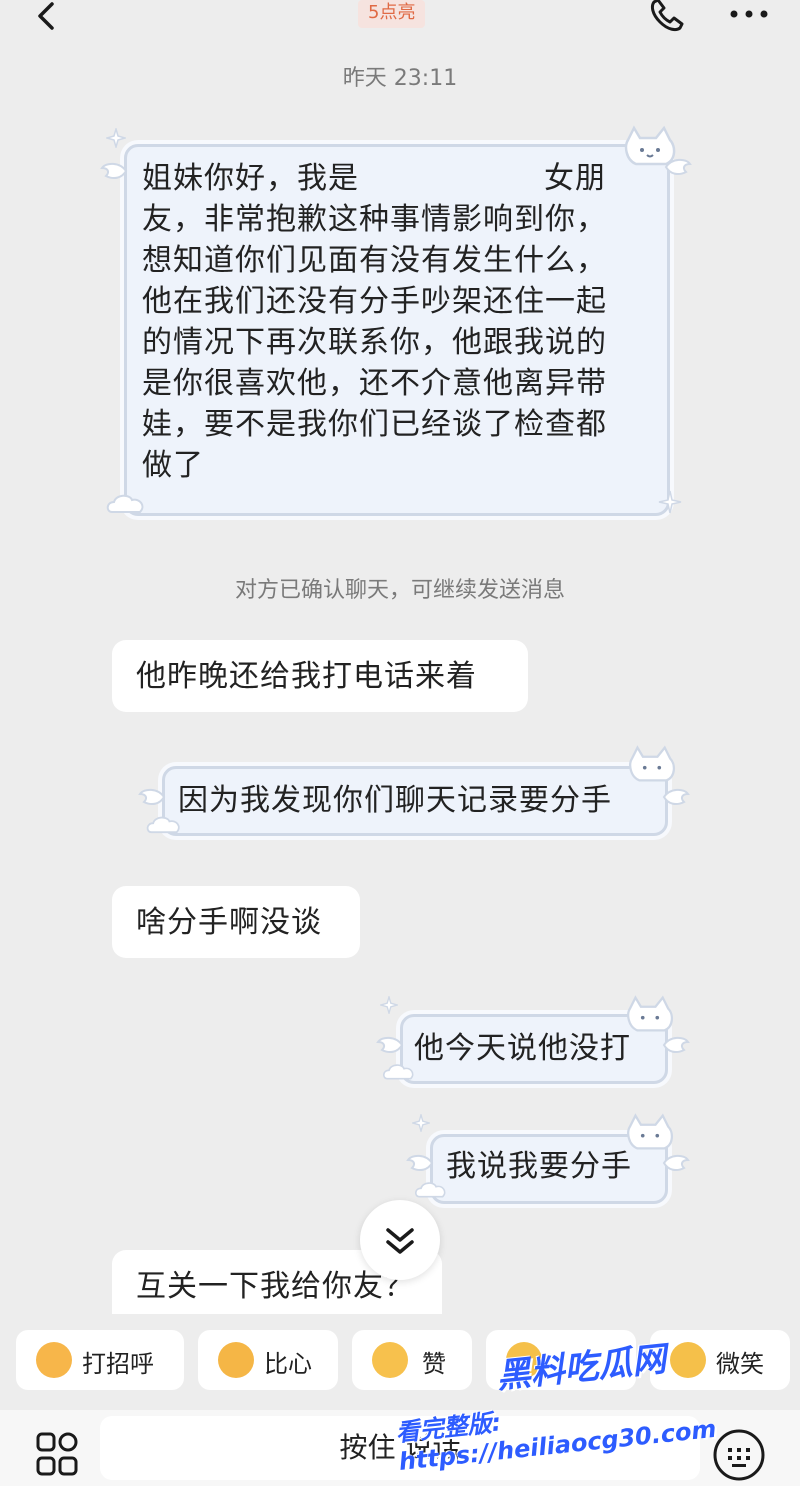 The image size is (800, 1486). Describe the element at coordinates (54, 1360) in the screenshot. I see `wave-emoji-icon` at that location.